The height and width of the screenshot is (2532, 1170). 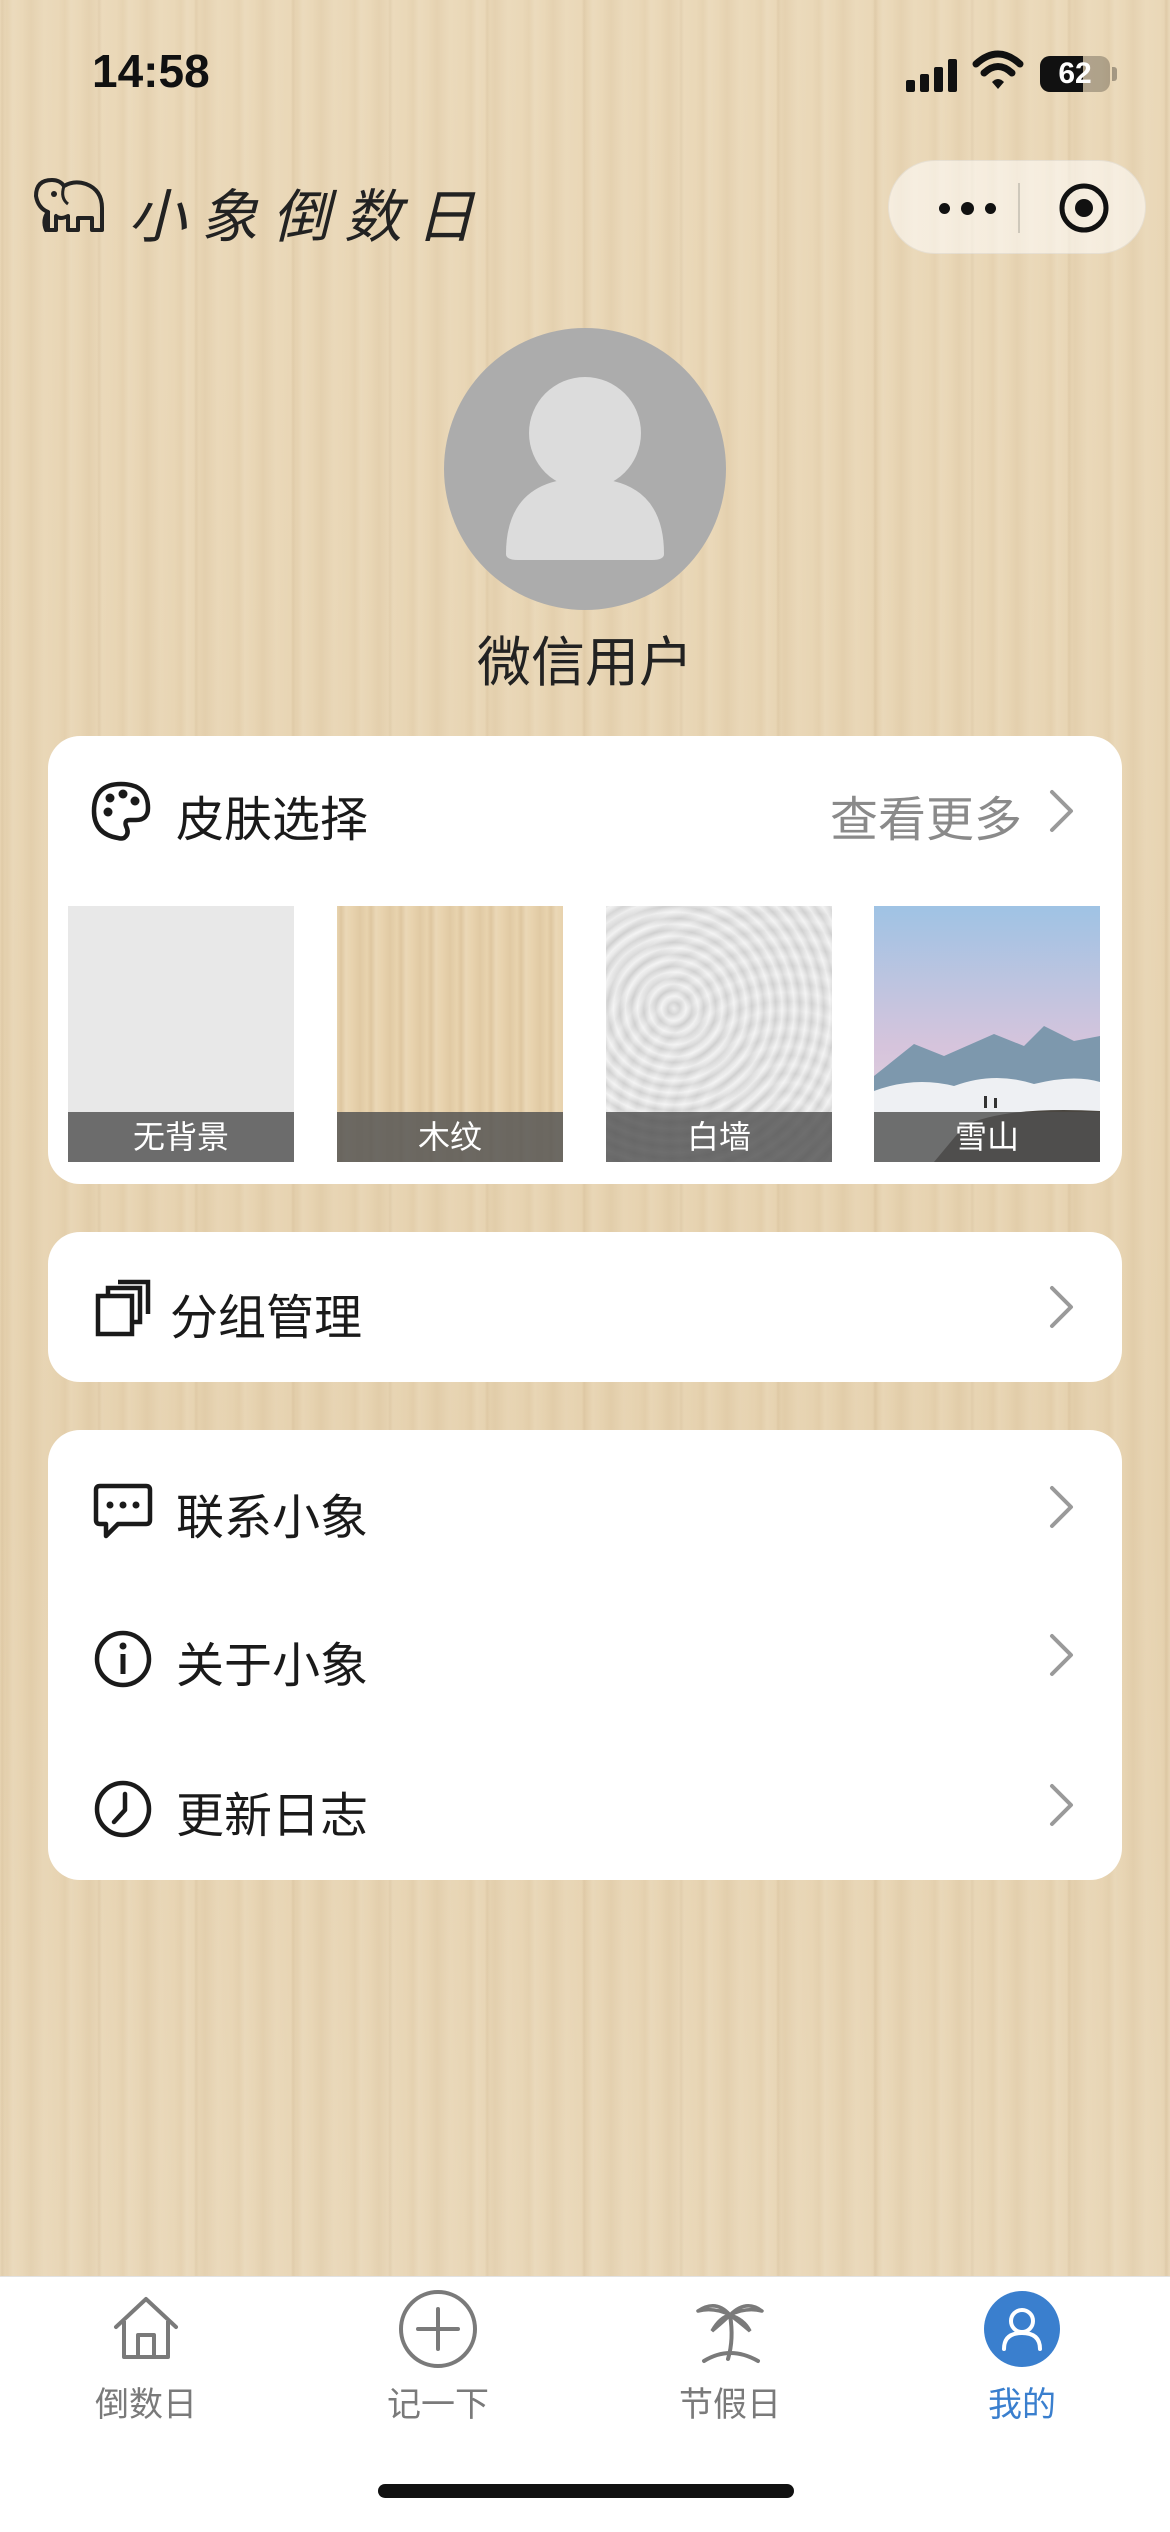 What do you see at coordinates (585, 1805) in the screenshot?
I see `menu-item-changelog: 更新日志` at bounding box center [585, 1805].